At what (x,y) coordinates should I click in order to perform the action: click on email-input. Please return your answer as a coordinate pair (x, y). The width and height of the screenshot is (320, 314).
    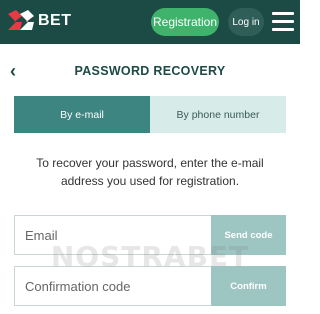
    Looking at the image, I should click on (112, 235).